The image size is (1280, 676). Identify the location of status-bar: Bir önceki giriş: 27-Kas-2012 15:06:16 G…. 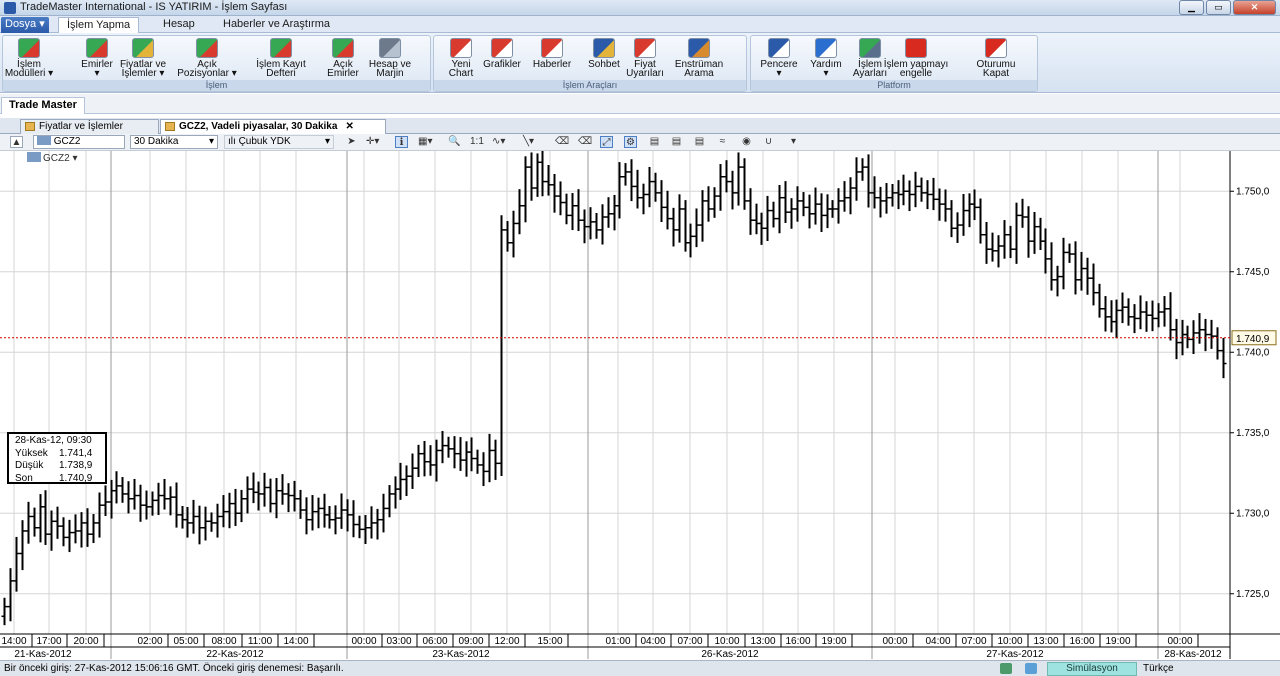
(640, 668).